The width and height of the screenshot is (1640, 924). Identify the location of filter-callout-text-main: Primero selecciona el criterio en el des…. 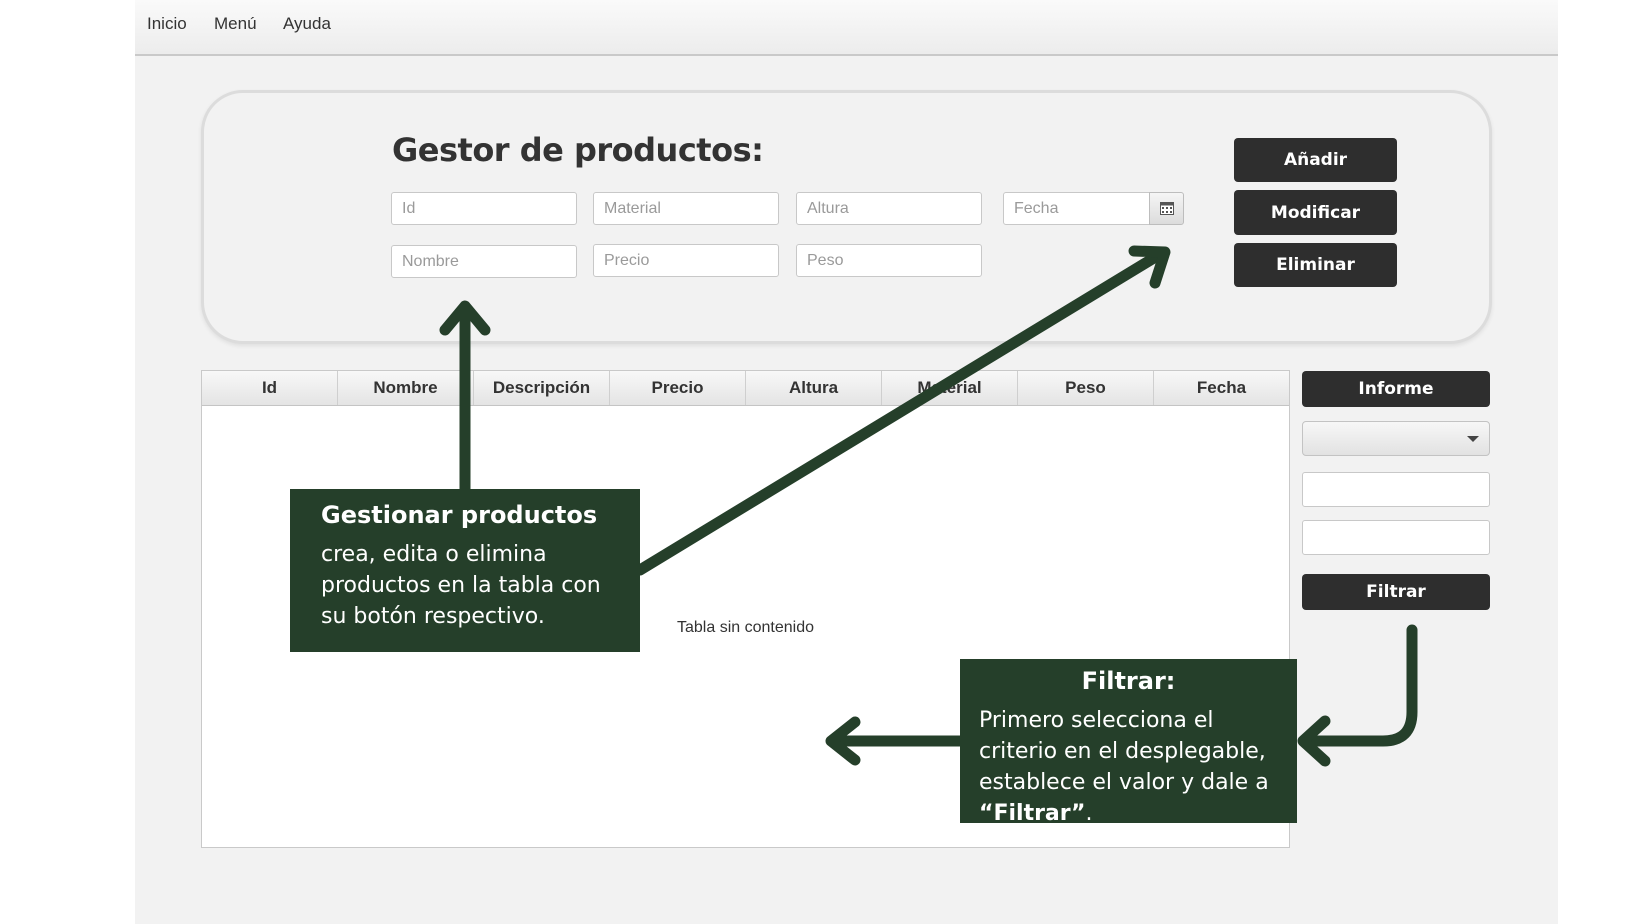
(1124, 751).